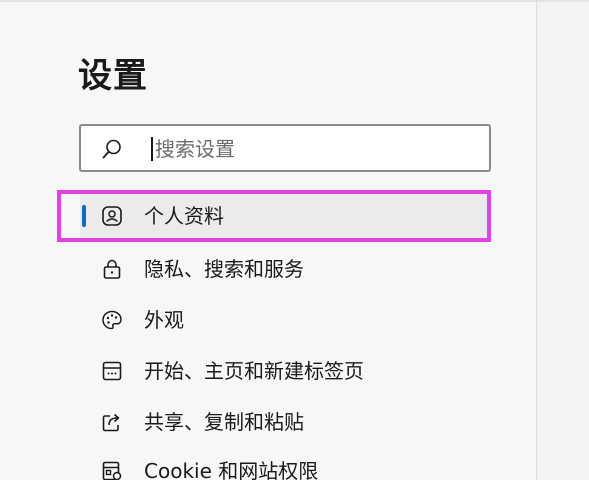 This screenshot has width=589, height=480. What do you see at coordinates (315, 149) in the screenshot?
I see `search-input` at bounding box center [315, 149].